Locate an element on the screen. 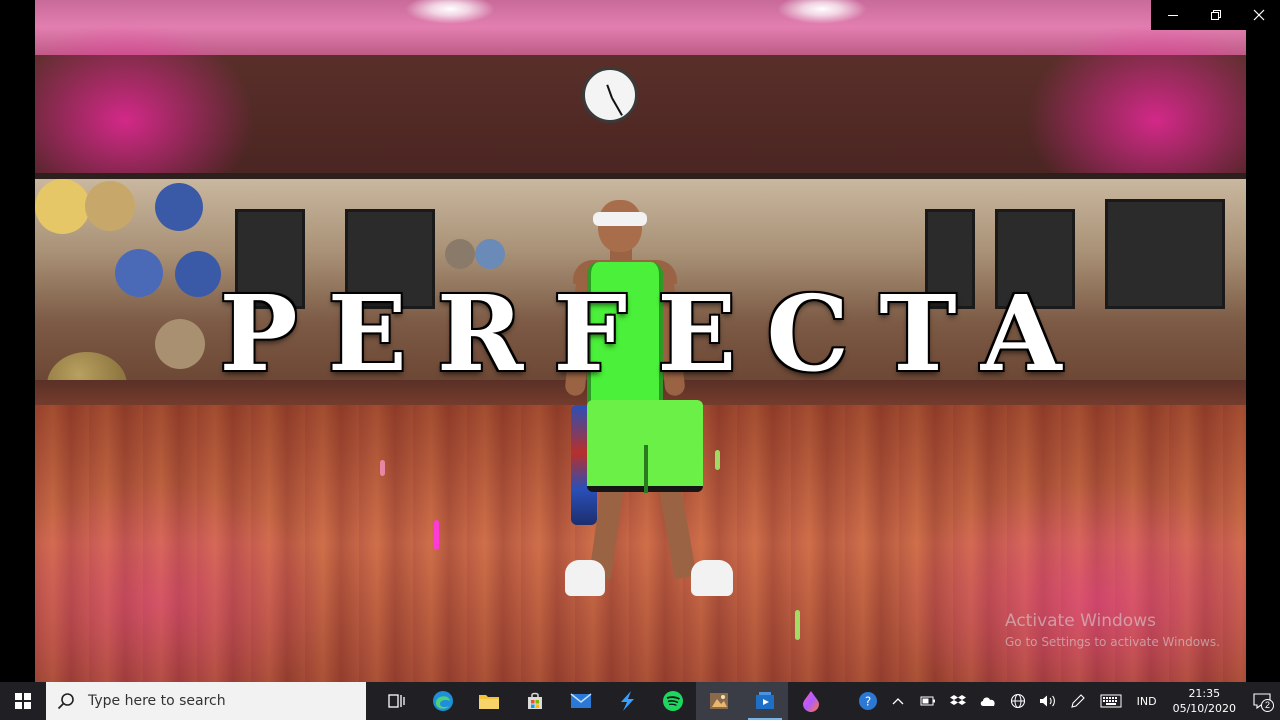 The width and height of the screenshot is (1280, 720). dropbox-icon is located at coordinates (958, 701).